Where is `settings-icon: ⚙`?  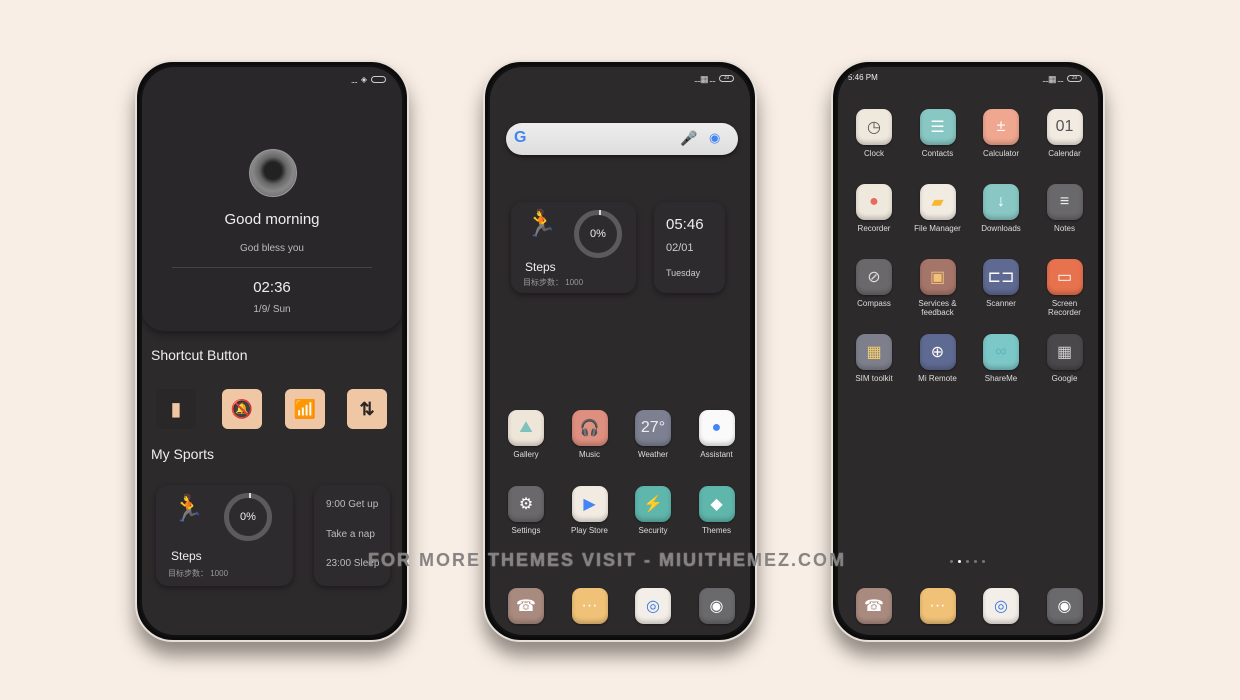
settings-icon: ⚙ is located at coordinates (526, 504).